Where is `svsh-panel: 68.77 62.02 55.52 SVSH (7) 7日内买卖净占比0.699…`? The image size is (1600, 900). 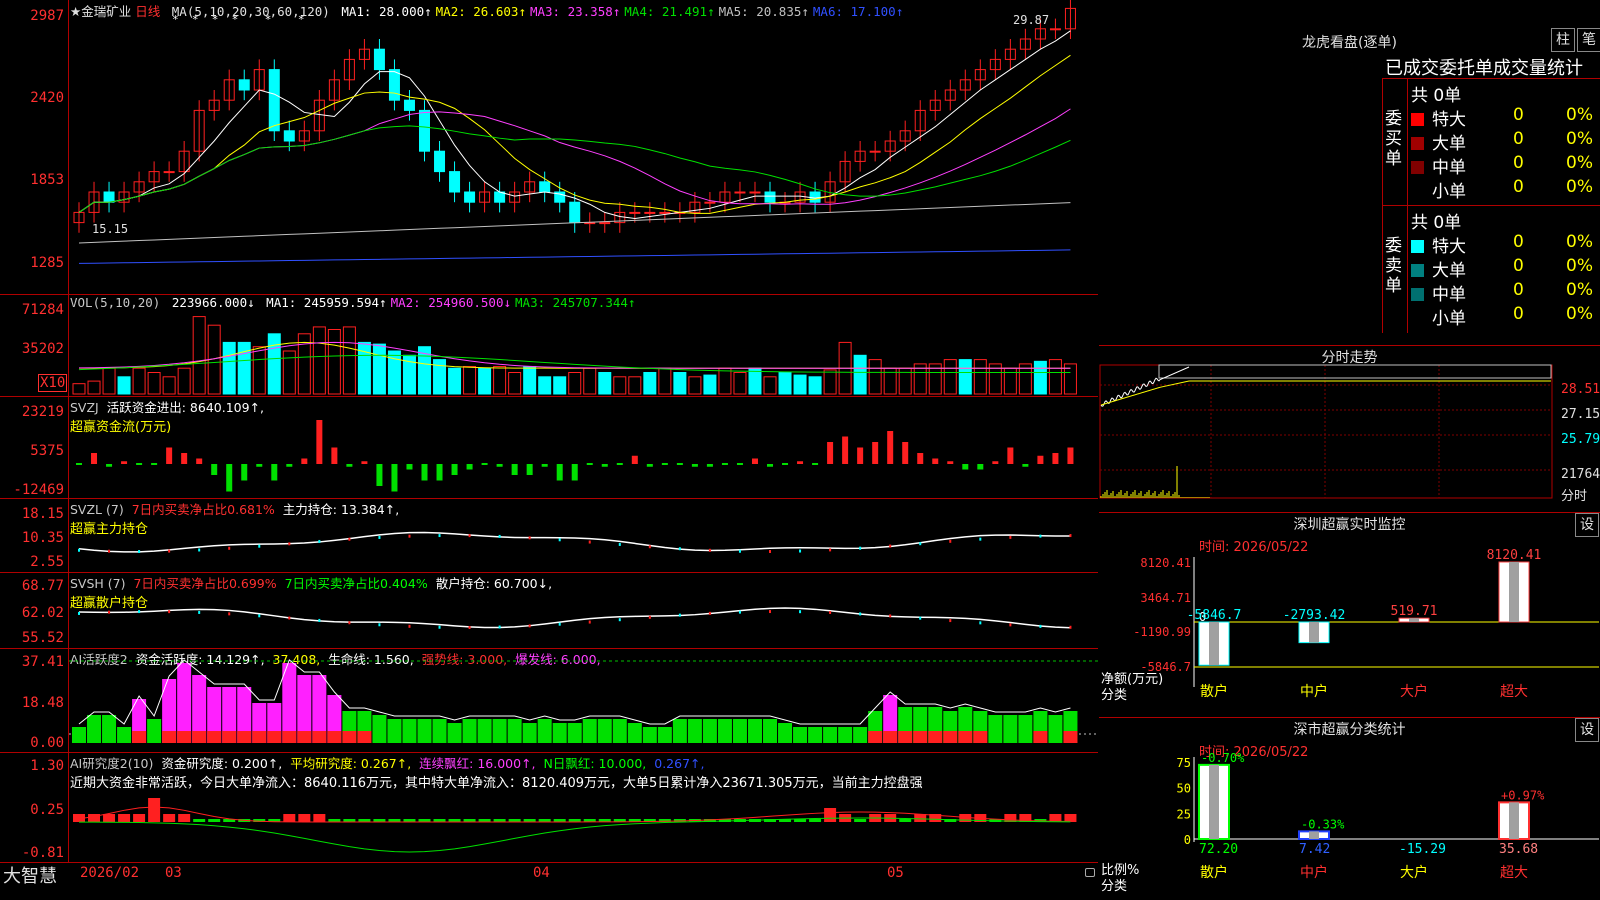 svsh-panel: 68.77 62.02 55.52 SVSH (7) 7日内买卖净占比0.699… is located at coordinates (549, 610).